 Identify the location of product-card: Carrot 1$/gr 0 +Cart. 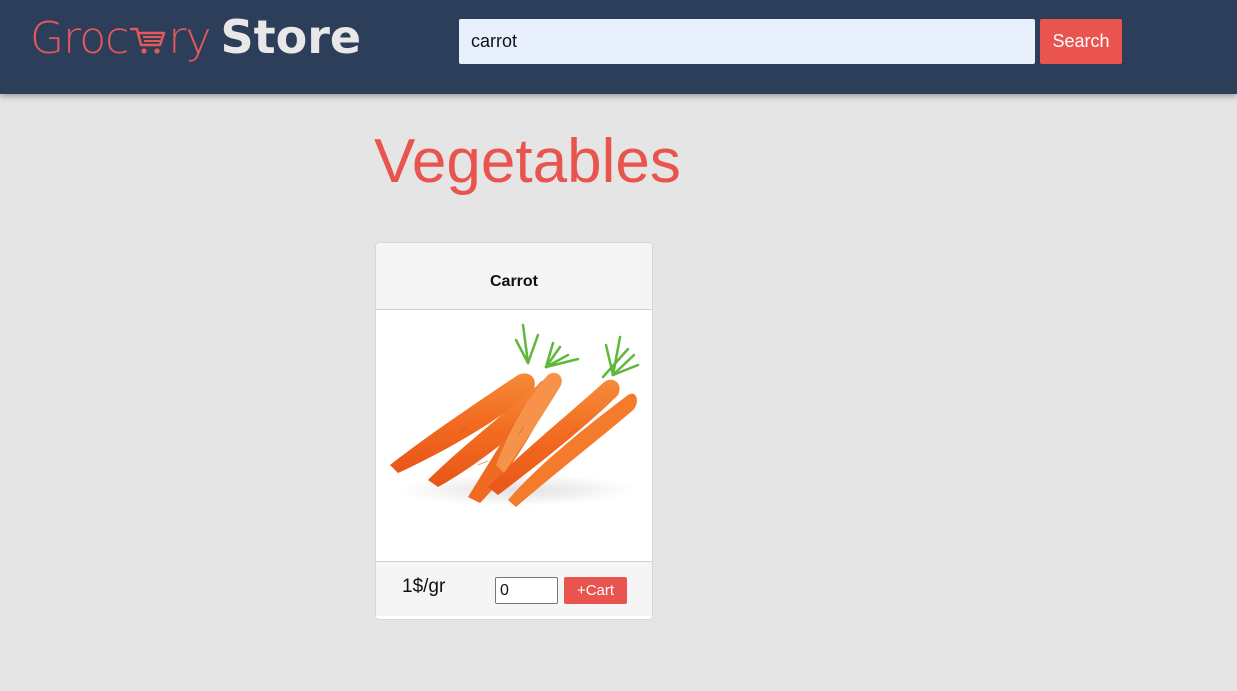
(514, 431).